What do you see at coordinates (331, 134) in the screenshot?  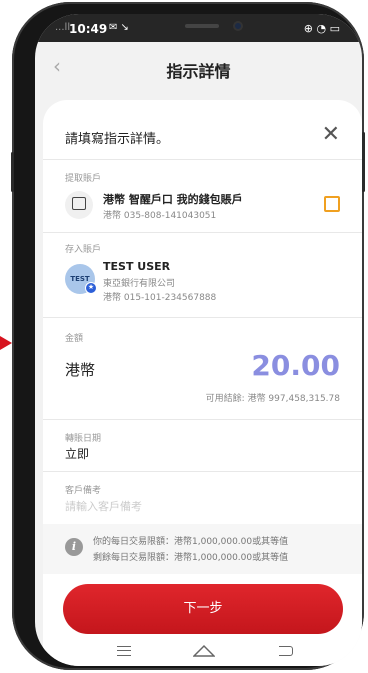 I see `close-icon: ✕` at bounding box center [331, 134].